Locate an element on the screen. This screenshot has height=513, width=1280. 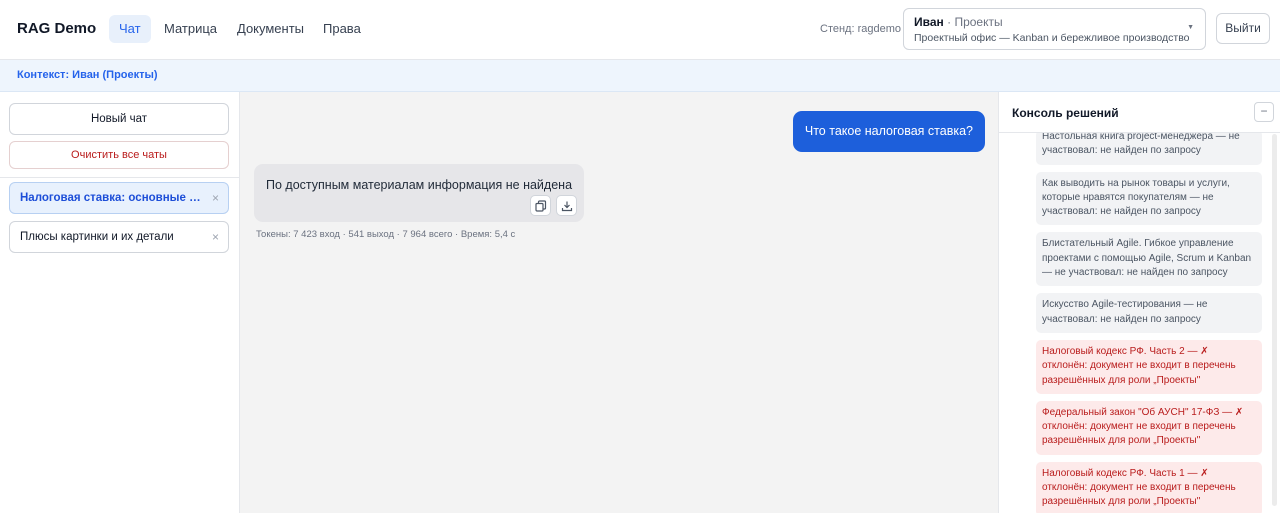
chevron-down-icon: ▼ is located at coordinates (1190, 27).